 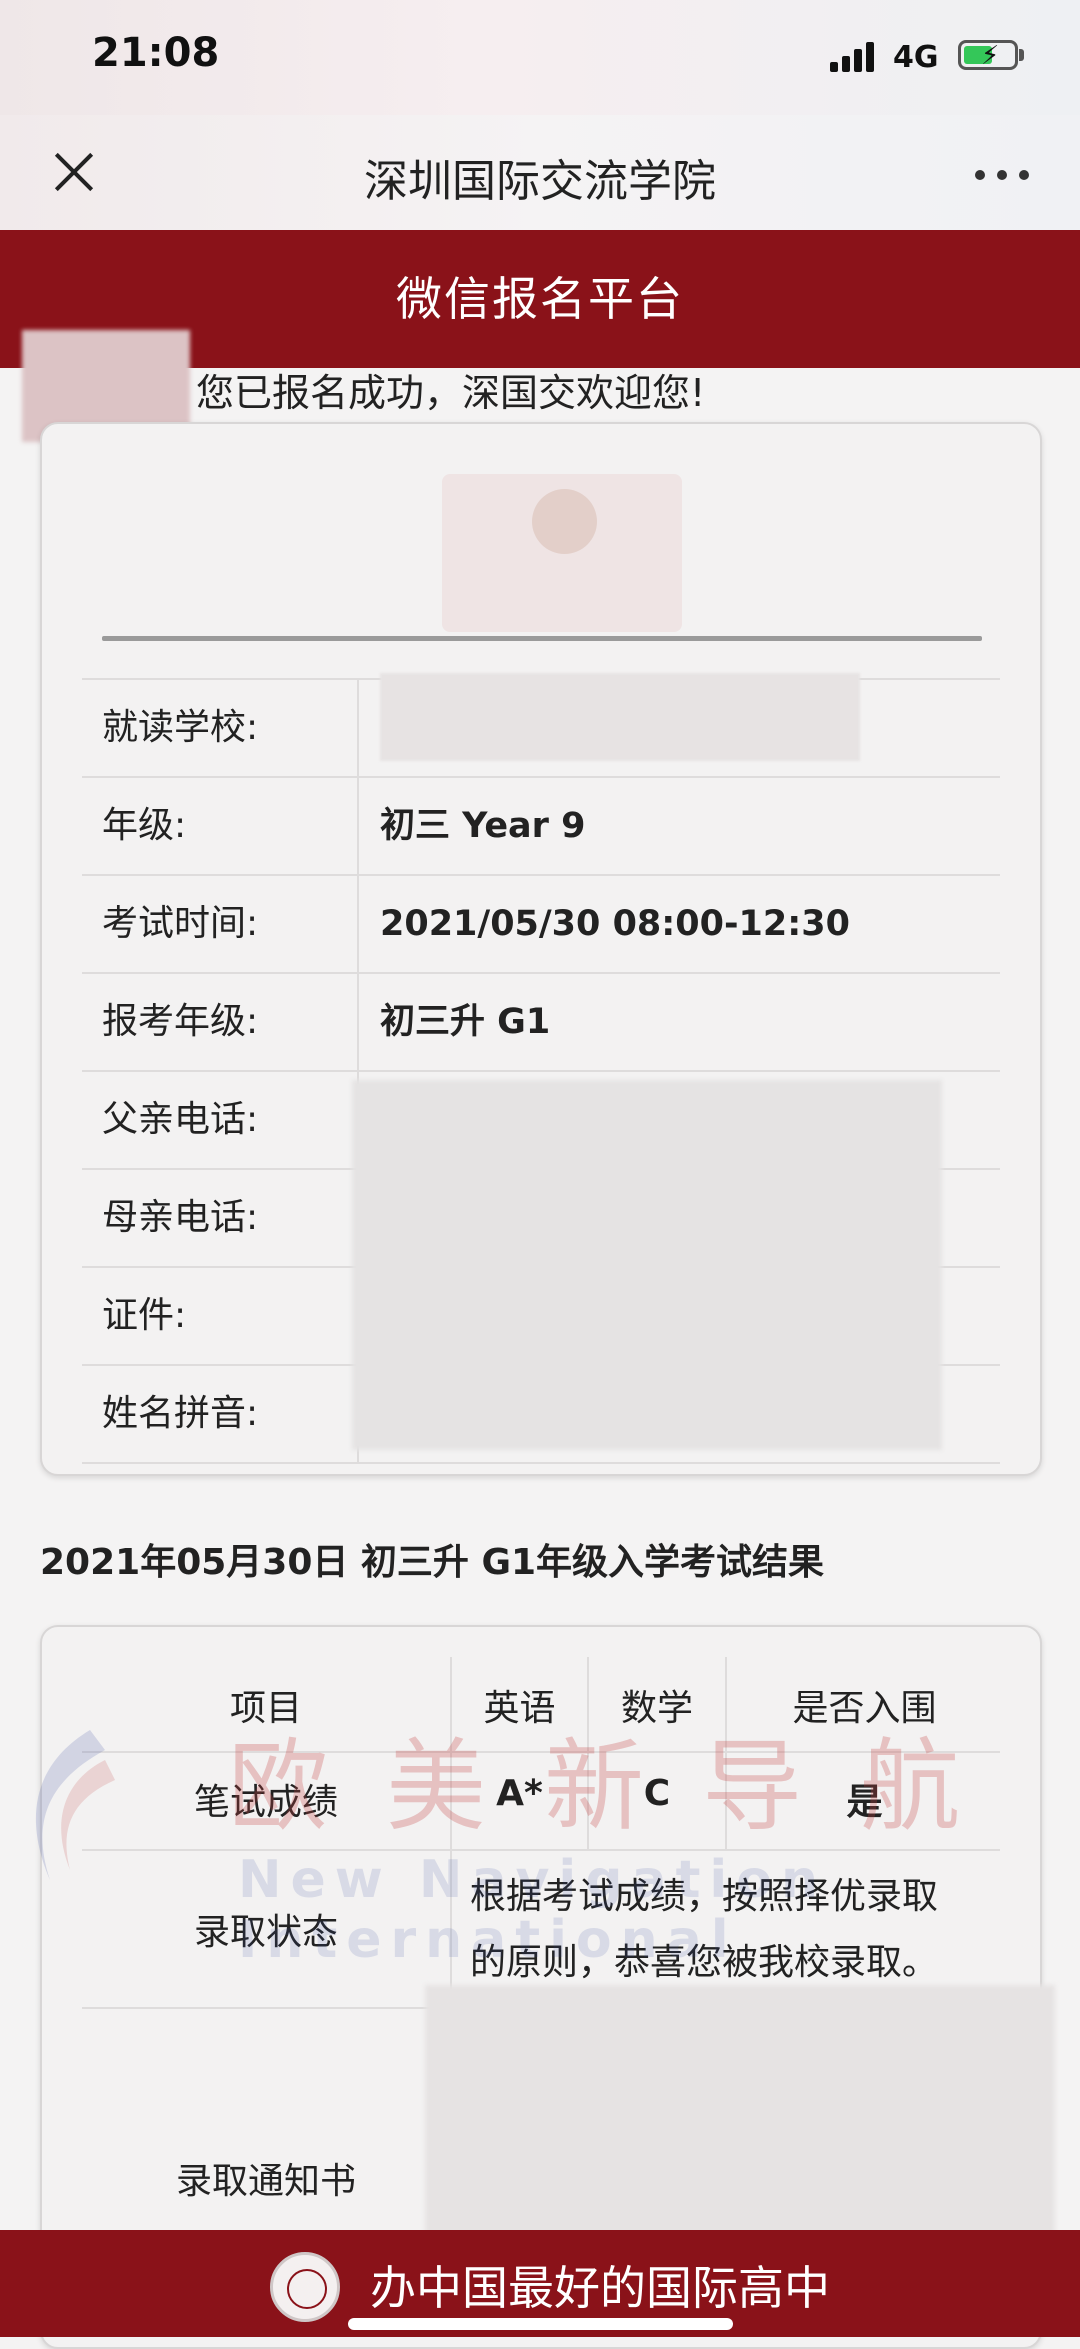 What do you see at coordinates (542, 638) in the screenshot?
I see `divider` at bounding box center [542, 638].